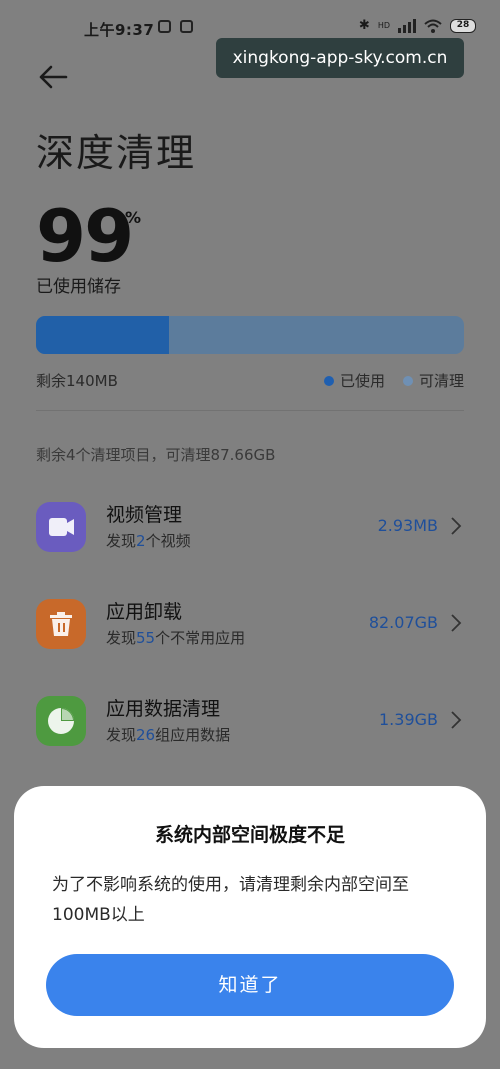  I want to click on page-title: 深度清理, so click(116, 153).